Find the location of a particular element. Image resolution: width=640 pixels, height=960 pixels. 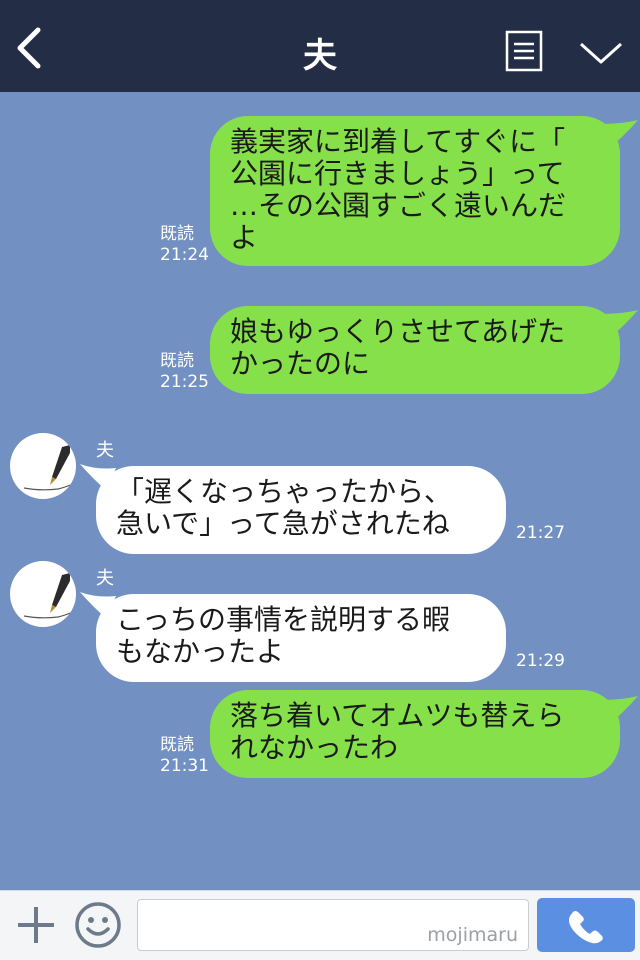

message-bubble: 落ち着いてオムツも替えら れなかったわ is located at coordinates (415, 734).